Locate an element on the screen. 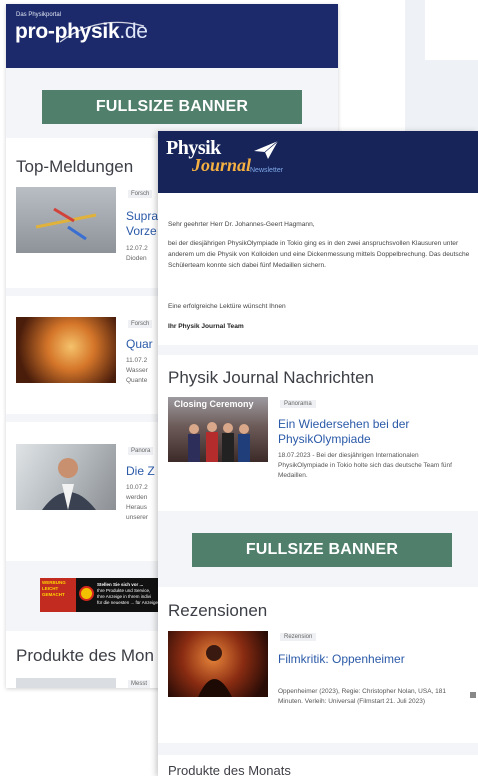 Image resolution: width=478 pixels, height=776 pixels. article-meta: Wasser is located at coordinates (137, 370).